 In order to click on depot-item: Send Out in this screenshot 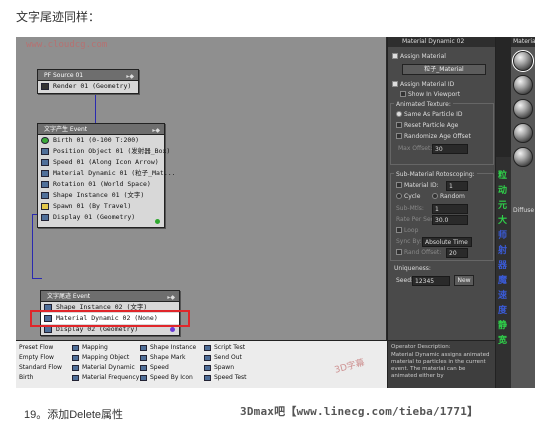, I will do `click(225, 358)`.